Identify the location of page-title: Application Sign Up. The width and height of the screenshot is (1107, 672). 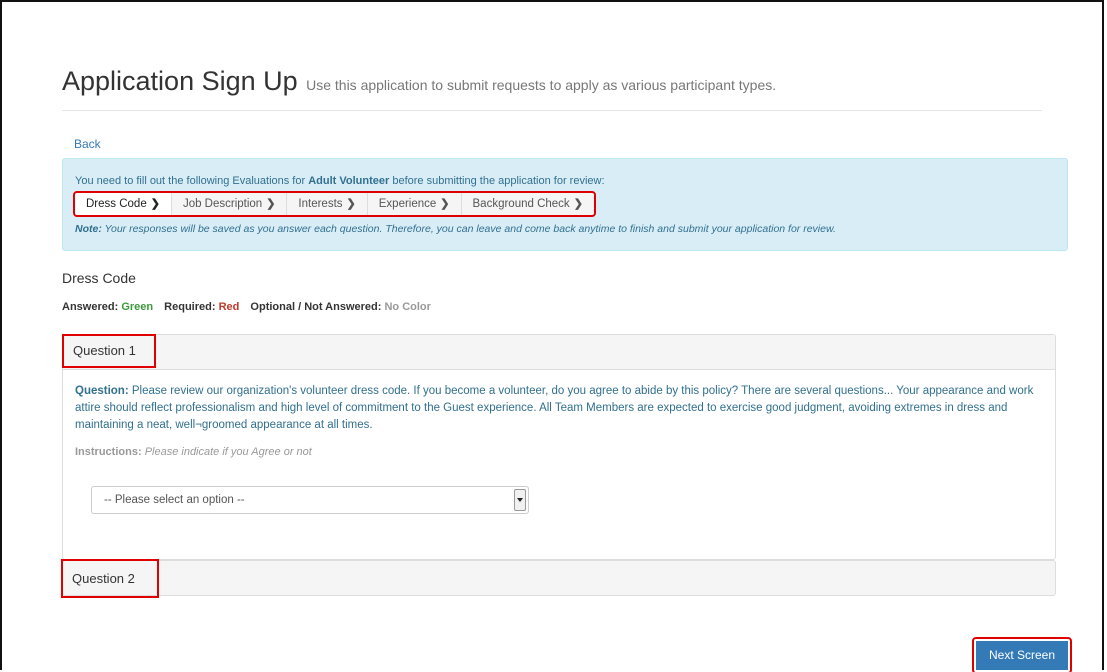
(180, 81).